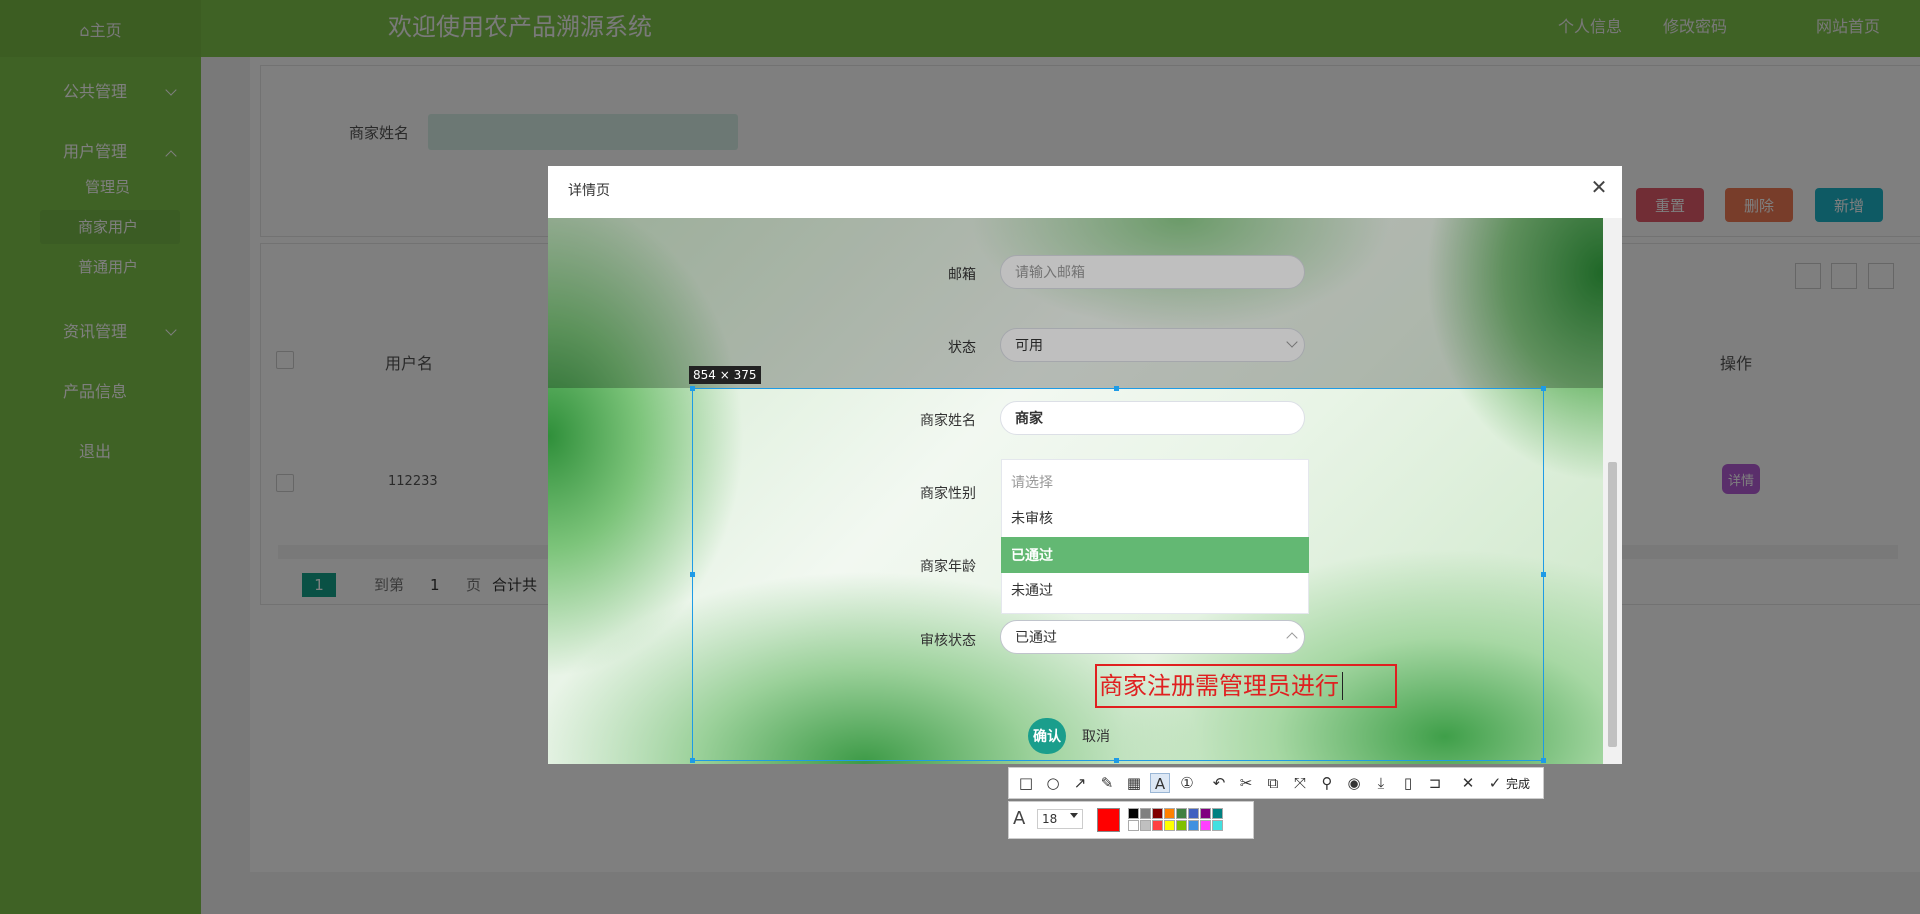  What do you see at coordinates (1219, 783) in the screenshot?
I see `undo-icon: ↶` at bounding box center [1219, 783].